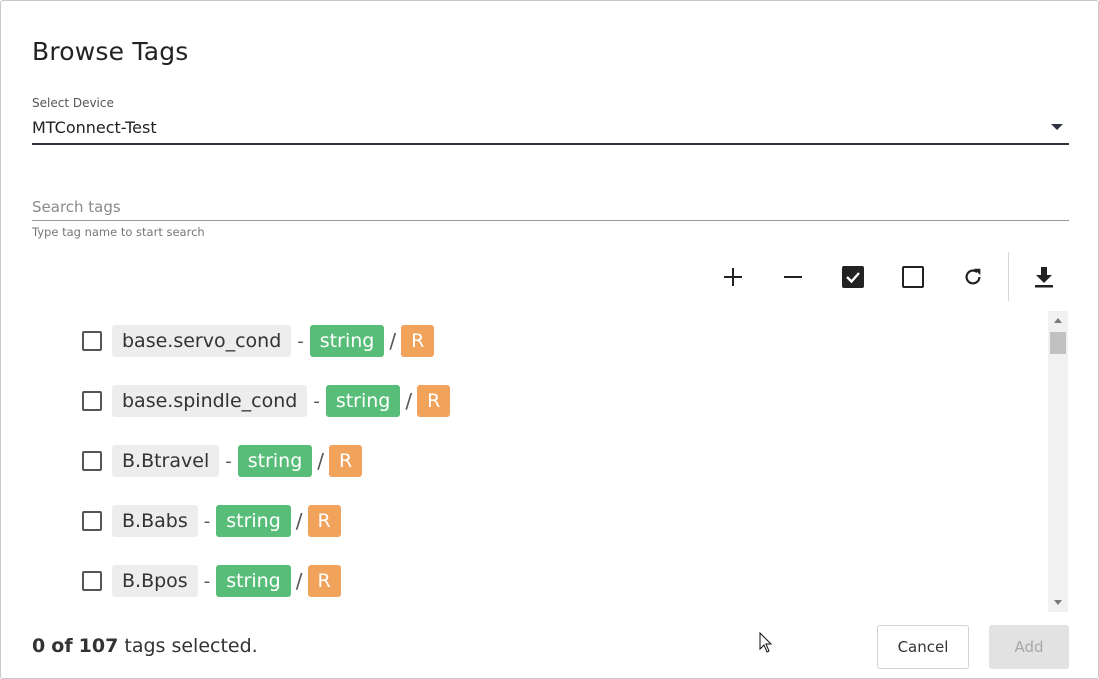 The width and height of the screenshot is (1099, 679). I want to click on uncheck-all-icon, so click(913, 277).